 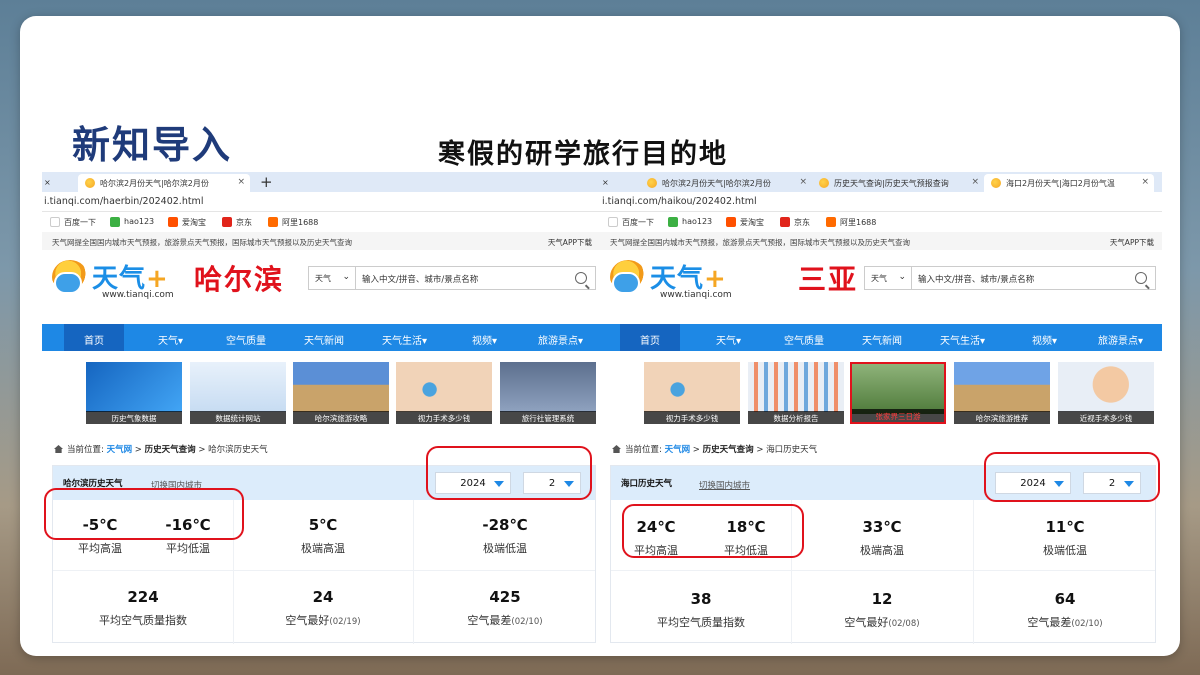 I want to click on thumb-data-report: 数据分析报告, so click(x=796, y=393).